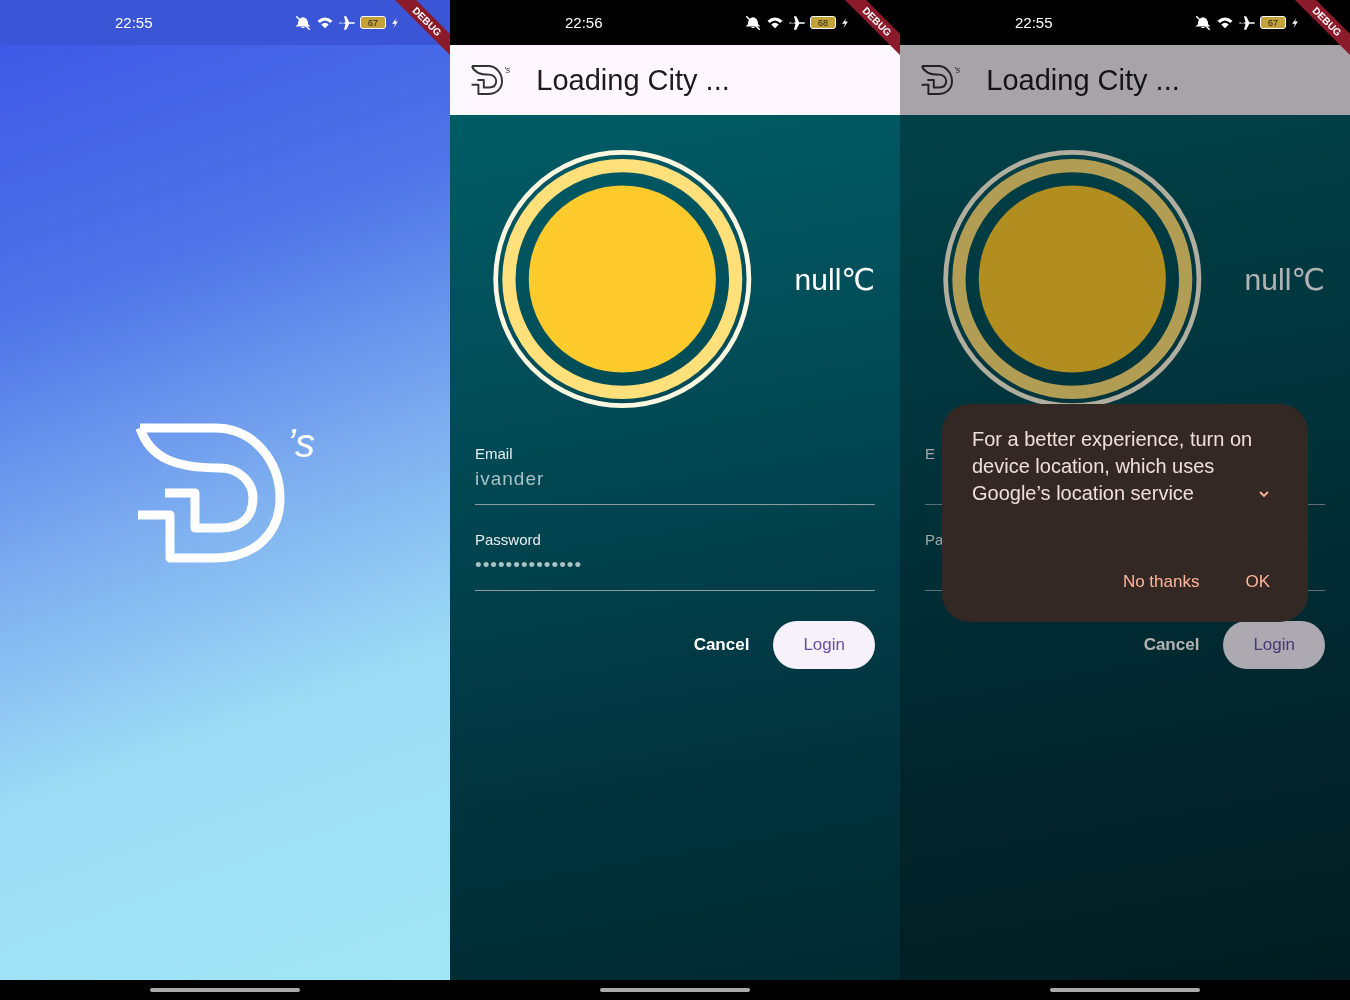 This screenshot has height=1000, width=1350. Describe the element at coordinates (494, 453) in the screenshot. I see `field-label: Email` at that location.